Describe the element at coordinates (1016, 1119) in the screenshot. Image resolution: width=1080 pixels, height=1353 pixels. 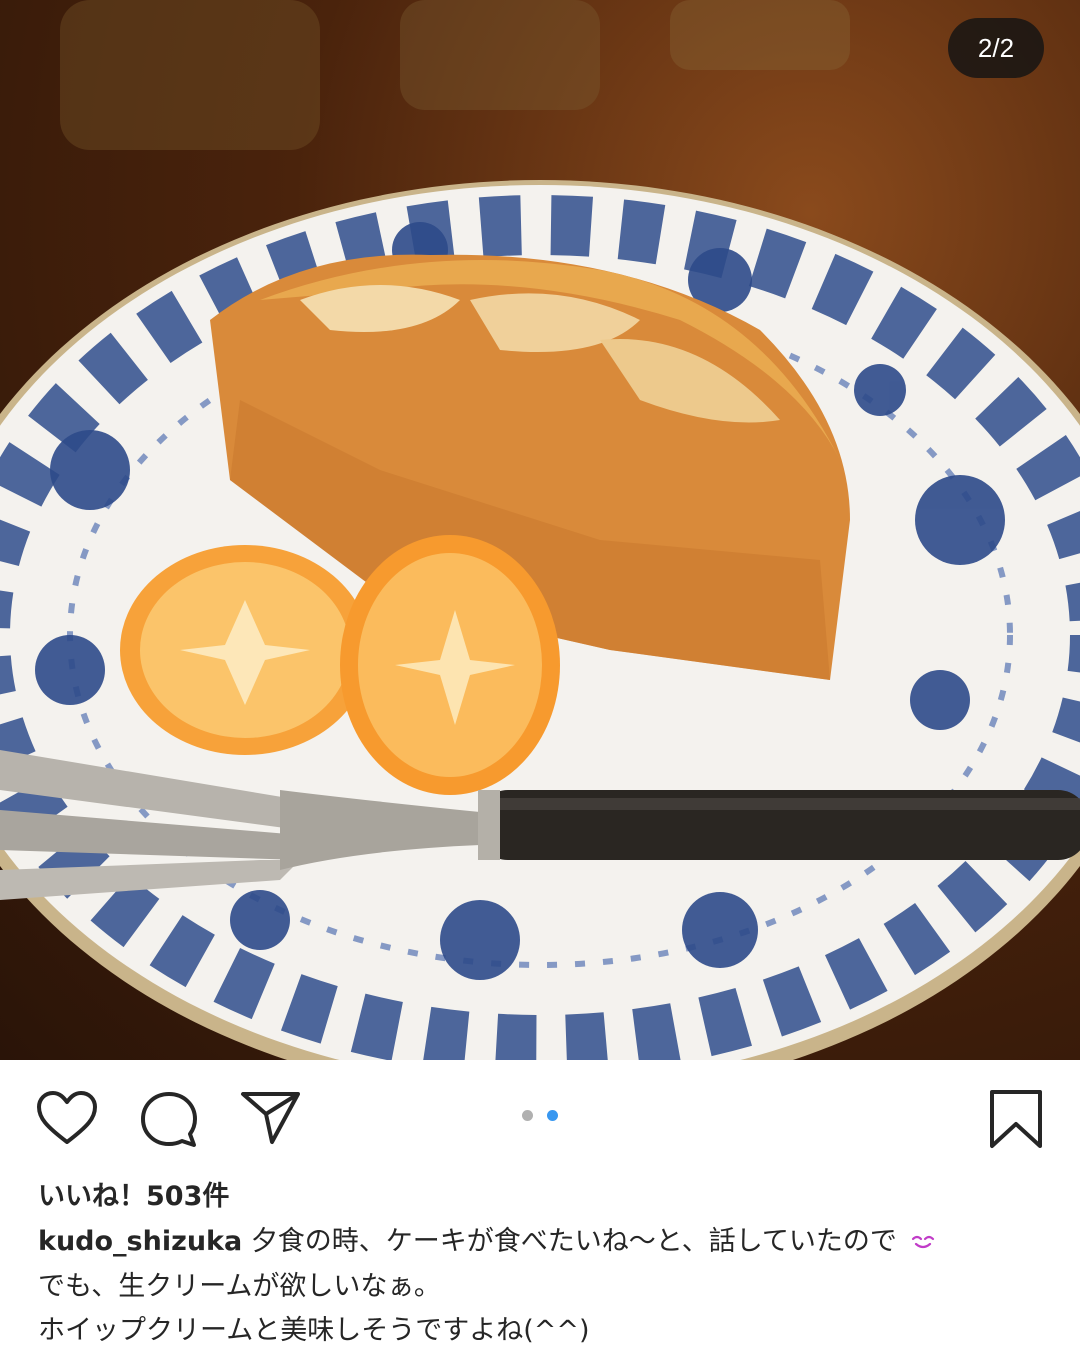
I see `bookmark-icon` at that location.